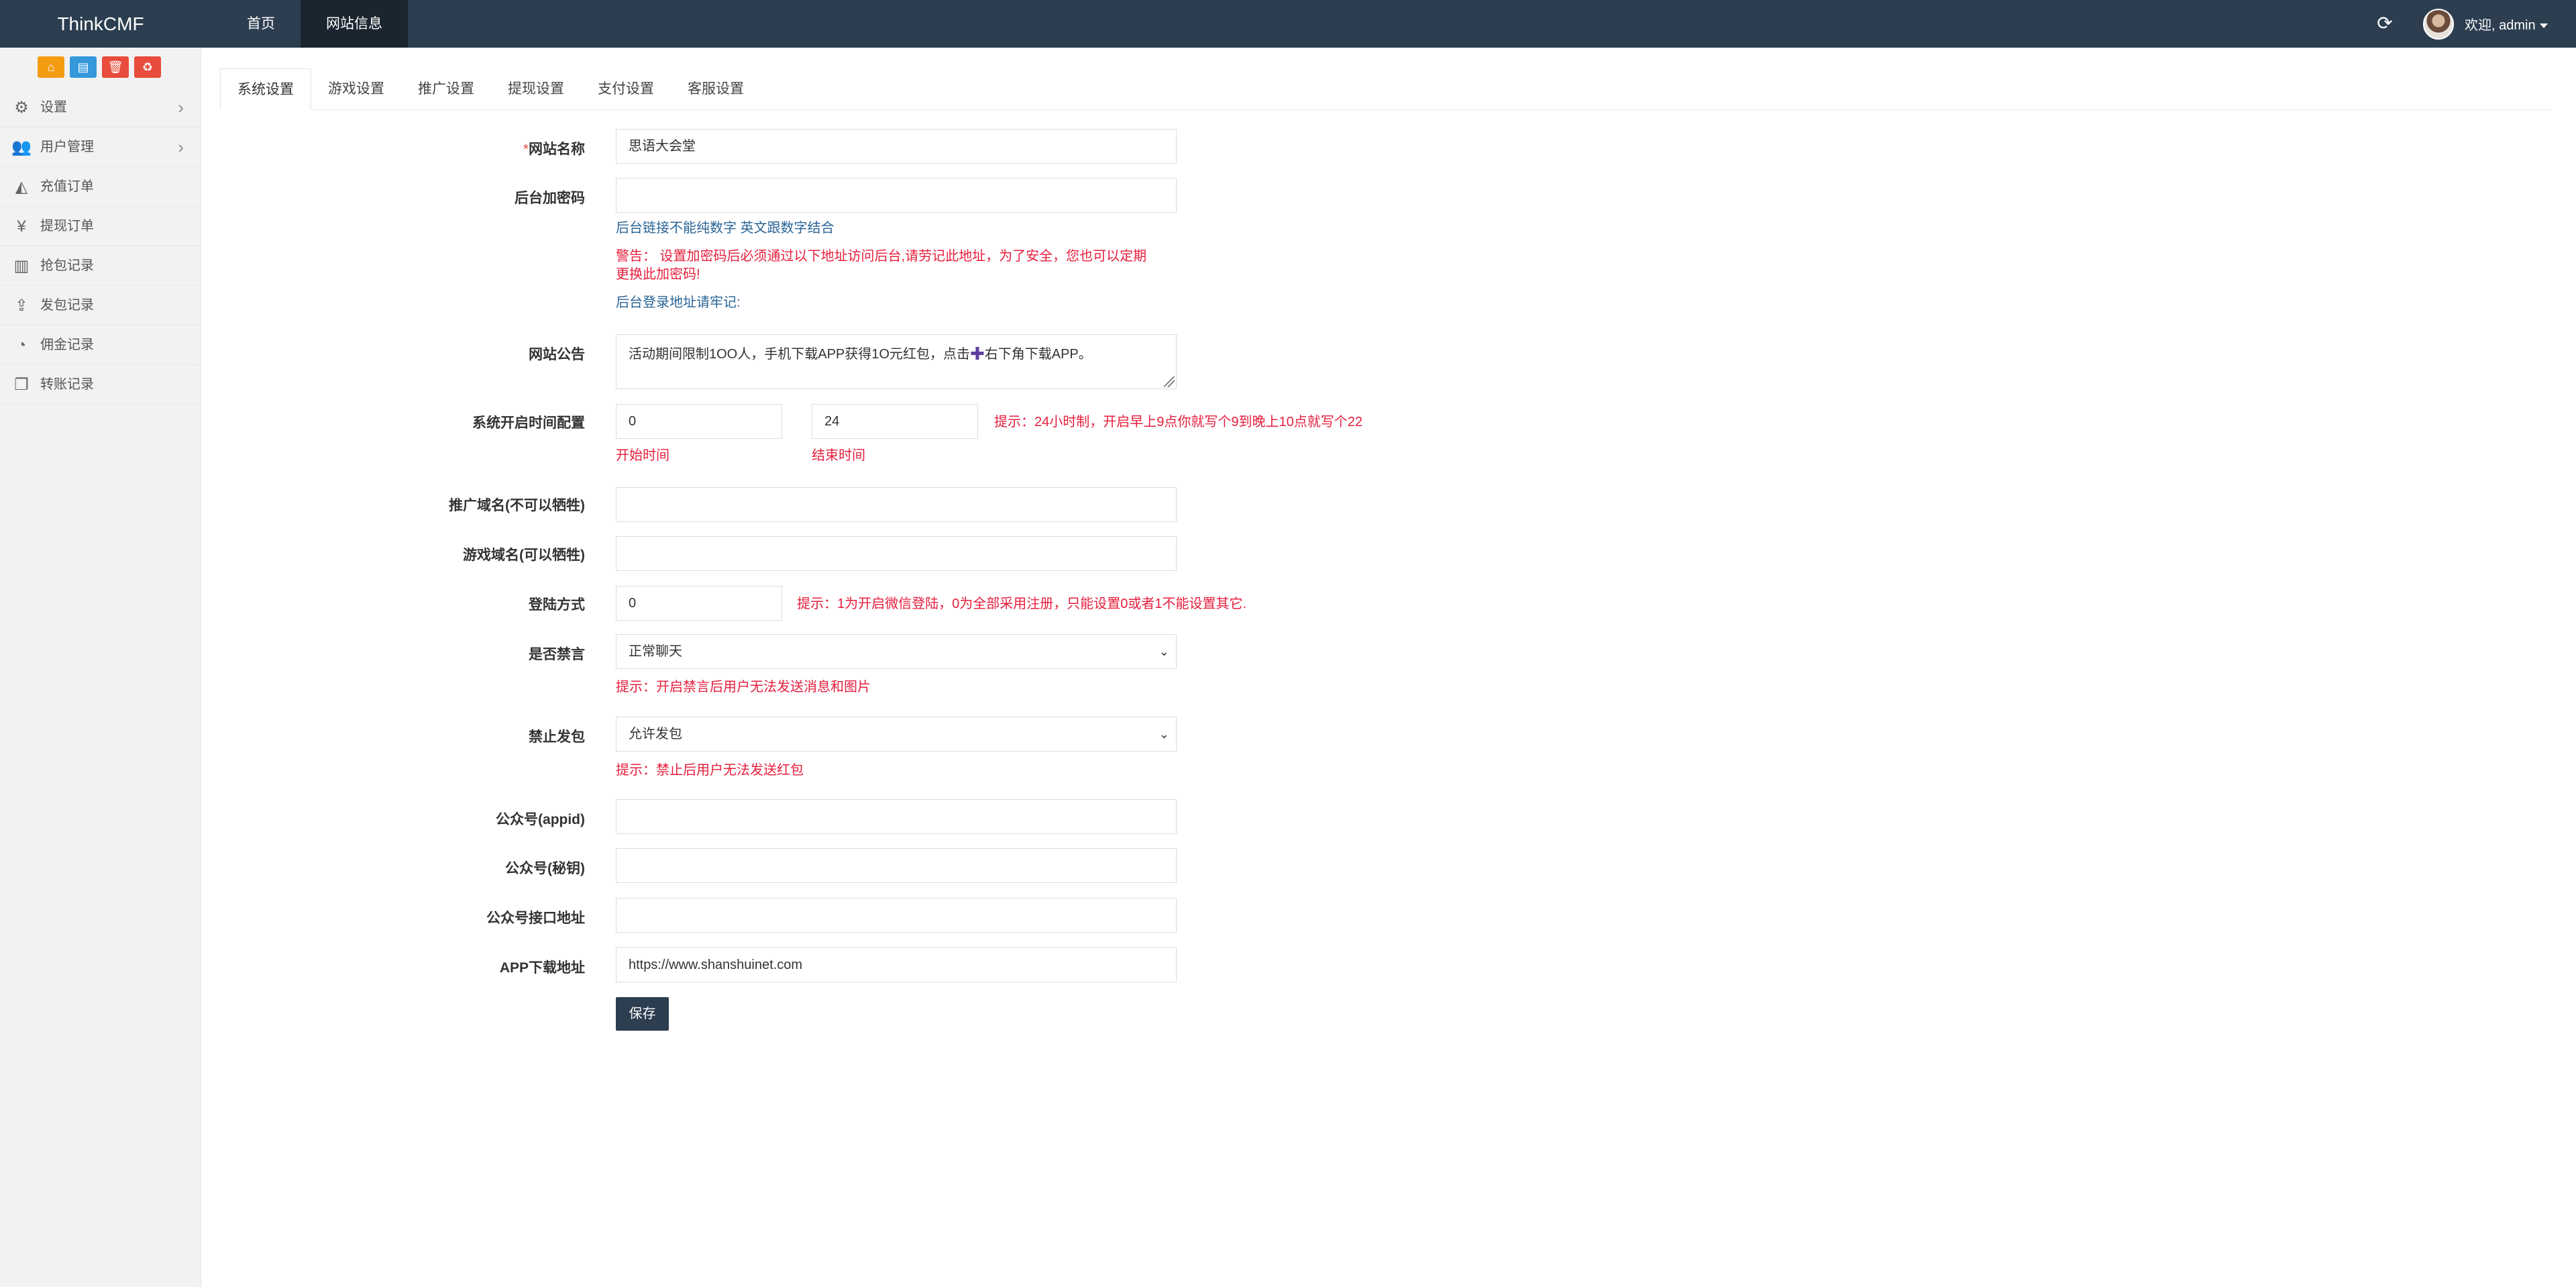  Describe the element at coordinates (100, 107) in the screenshot. I see `sidebar-item-settings: ⚙ 设置 ›` at that location.